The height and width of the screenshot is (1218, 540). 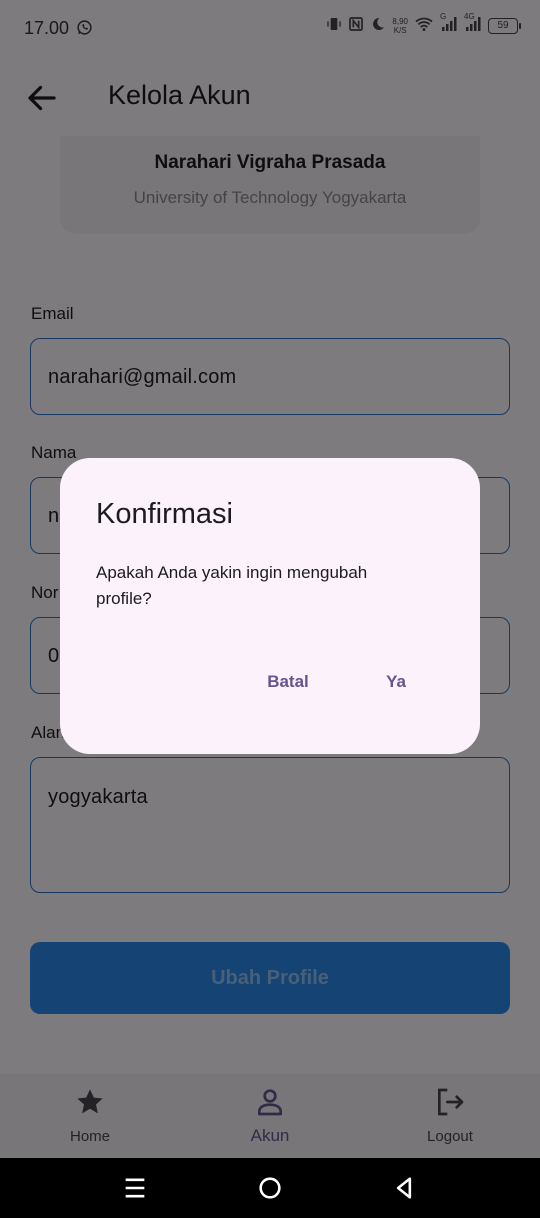 What do you see at coordinates (404, 1188) in the screenshot?
I see `back-triangle-icon` at bounding box center [404, 1188].